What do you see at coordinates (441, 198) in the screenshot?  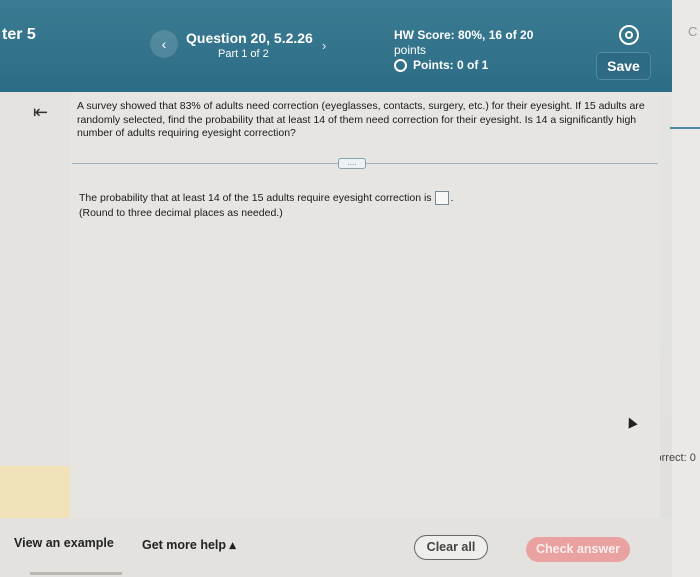 I see `answer-input` at bounding box center [441, 198].